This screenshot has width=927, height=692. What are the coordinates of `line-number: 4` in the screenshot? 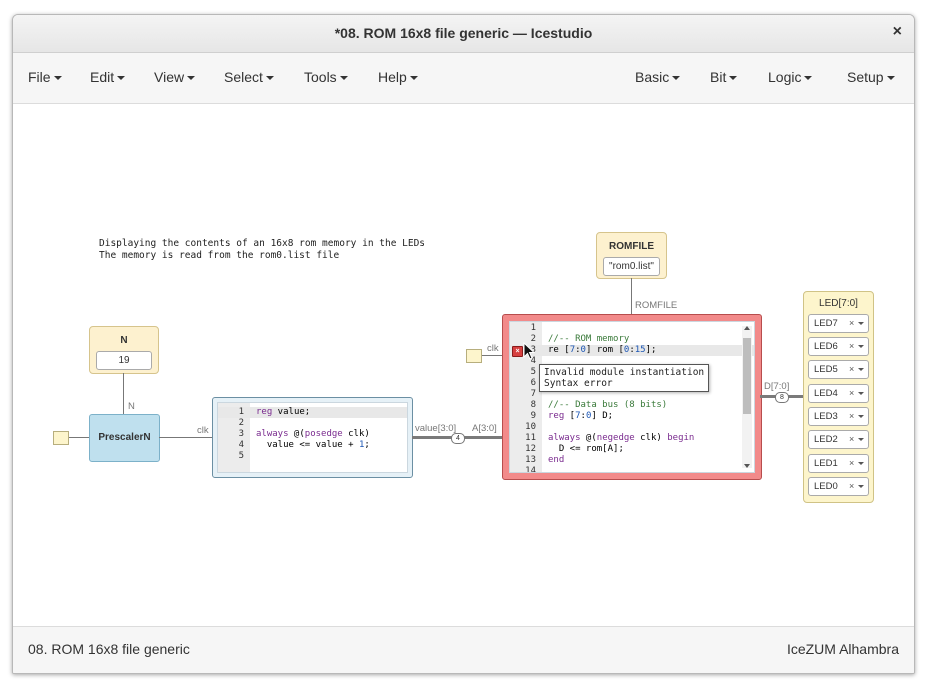 It's located at (241, 445).